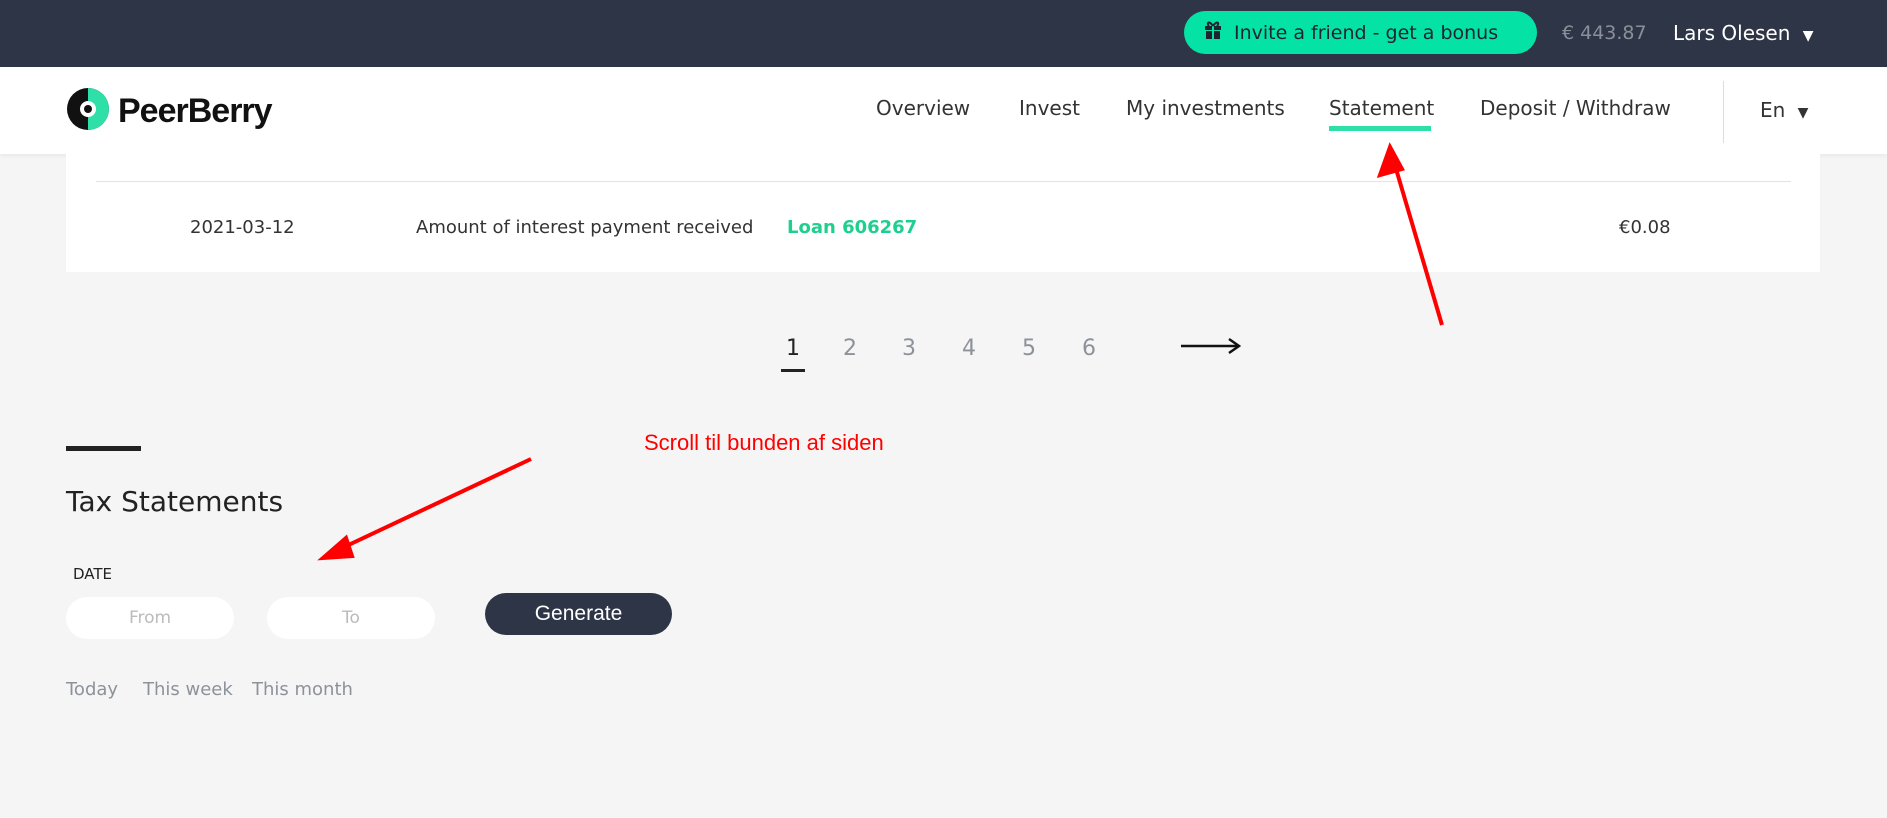 The width and height of the screenshot is (1887, 818). Describe the element at coordinates (909, 348) in the screenshot. I see `page-3: 3` at that location.